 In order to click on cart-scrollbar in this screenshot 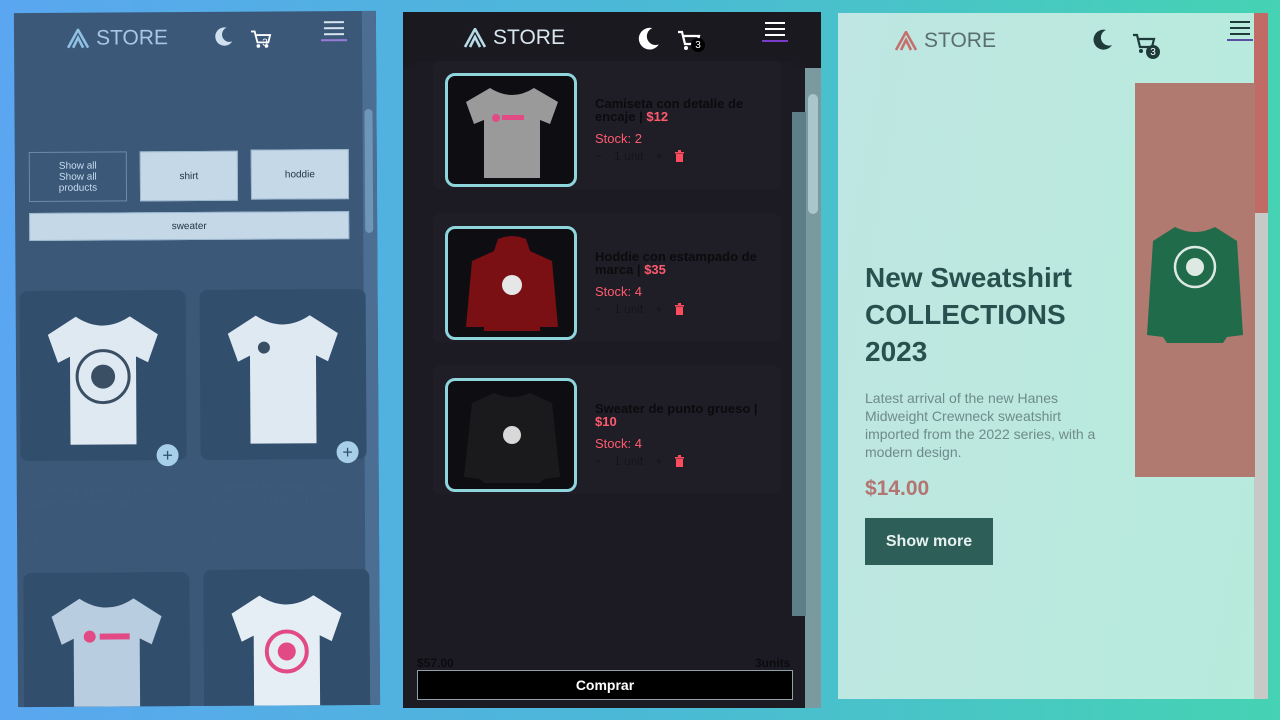, I will do `click(799, 364)`.